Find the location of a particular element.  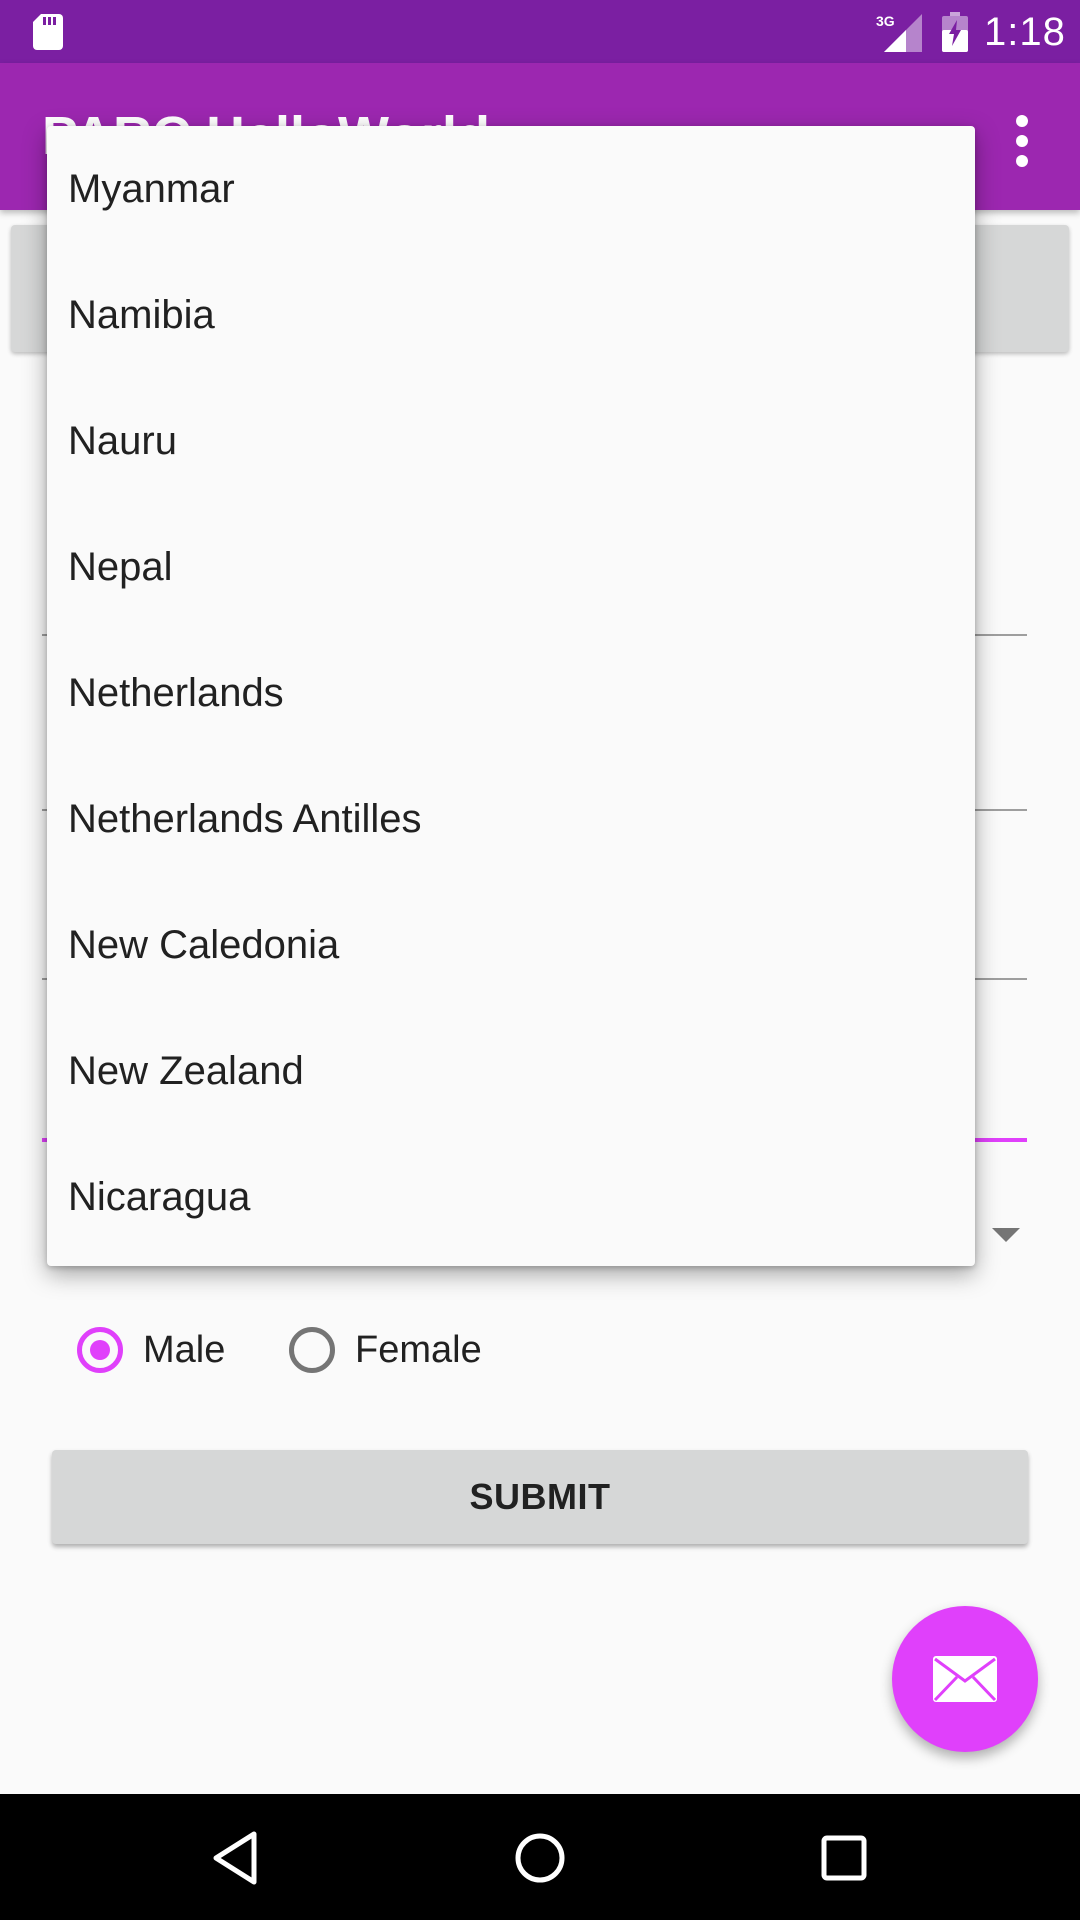

radio-unchecked-icon is located at coordinates (312, 1350).